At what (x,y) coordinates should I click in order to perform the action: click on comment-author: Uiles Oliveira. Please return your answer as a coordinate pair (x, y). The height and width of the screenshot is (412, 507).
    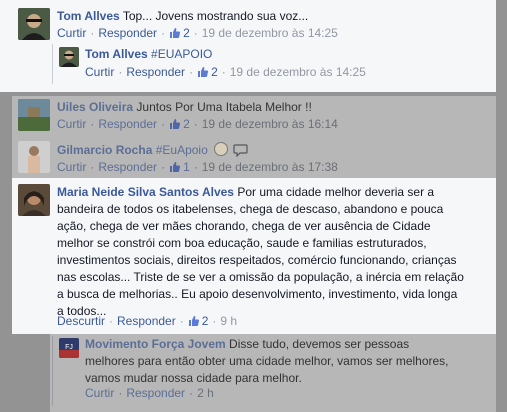
    Looking at the image, I should click on (95, 107).